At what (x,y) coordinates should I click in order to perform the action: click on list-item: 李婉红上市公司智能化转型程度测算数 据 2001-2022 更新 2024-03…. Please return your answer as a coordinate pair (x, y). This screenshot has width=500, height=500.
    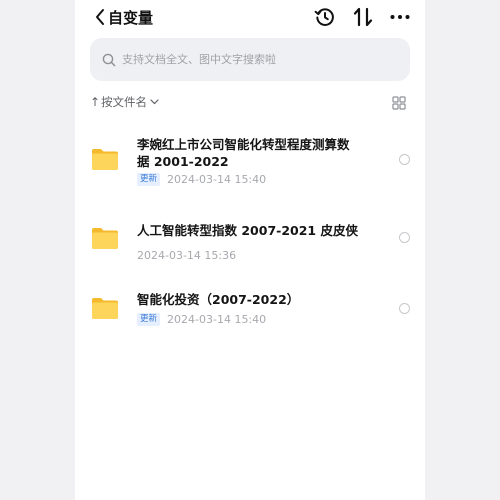
    Looking at the image, I should click on (250, 162).